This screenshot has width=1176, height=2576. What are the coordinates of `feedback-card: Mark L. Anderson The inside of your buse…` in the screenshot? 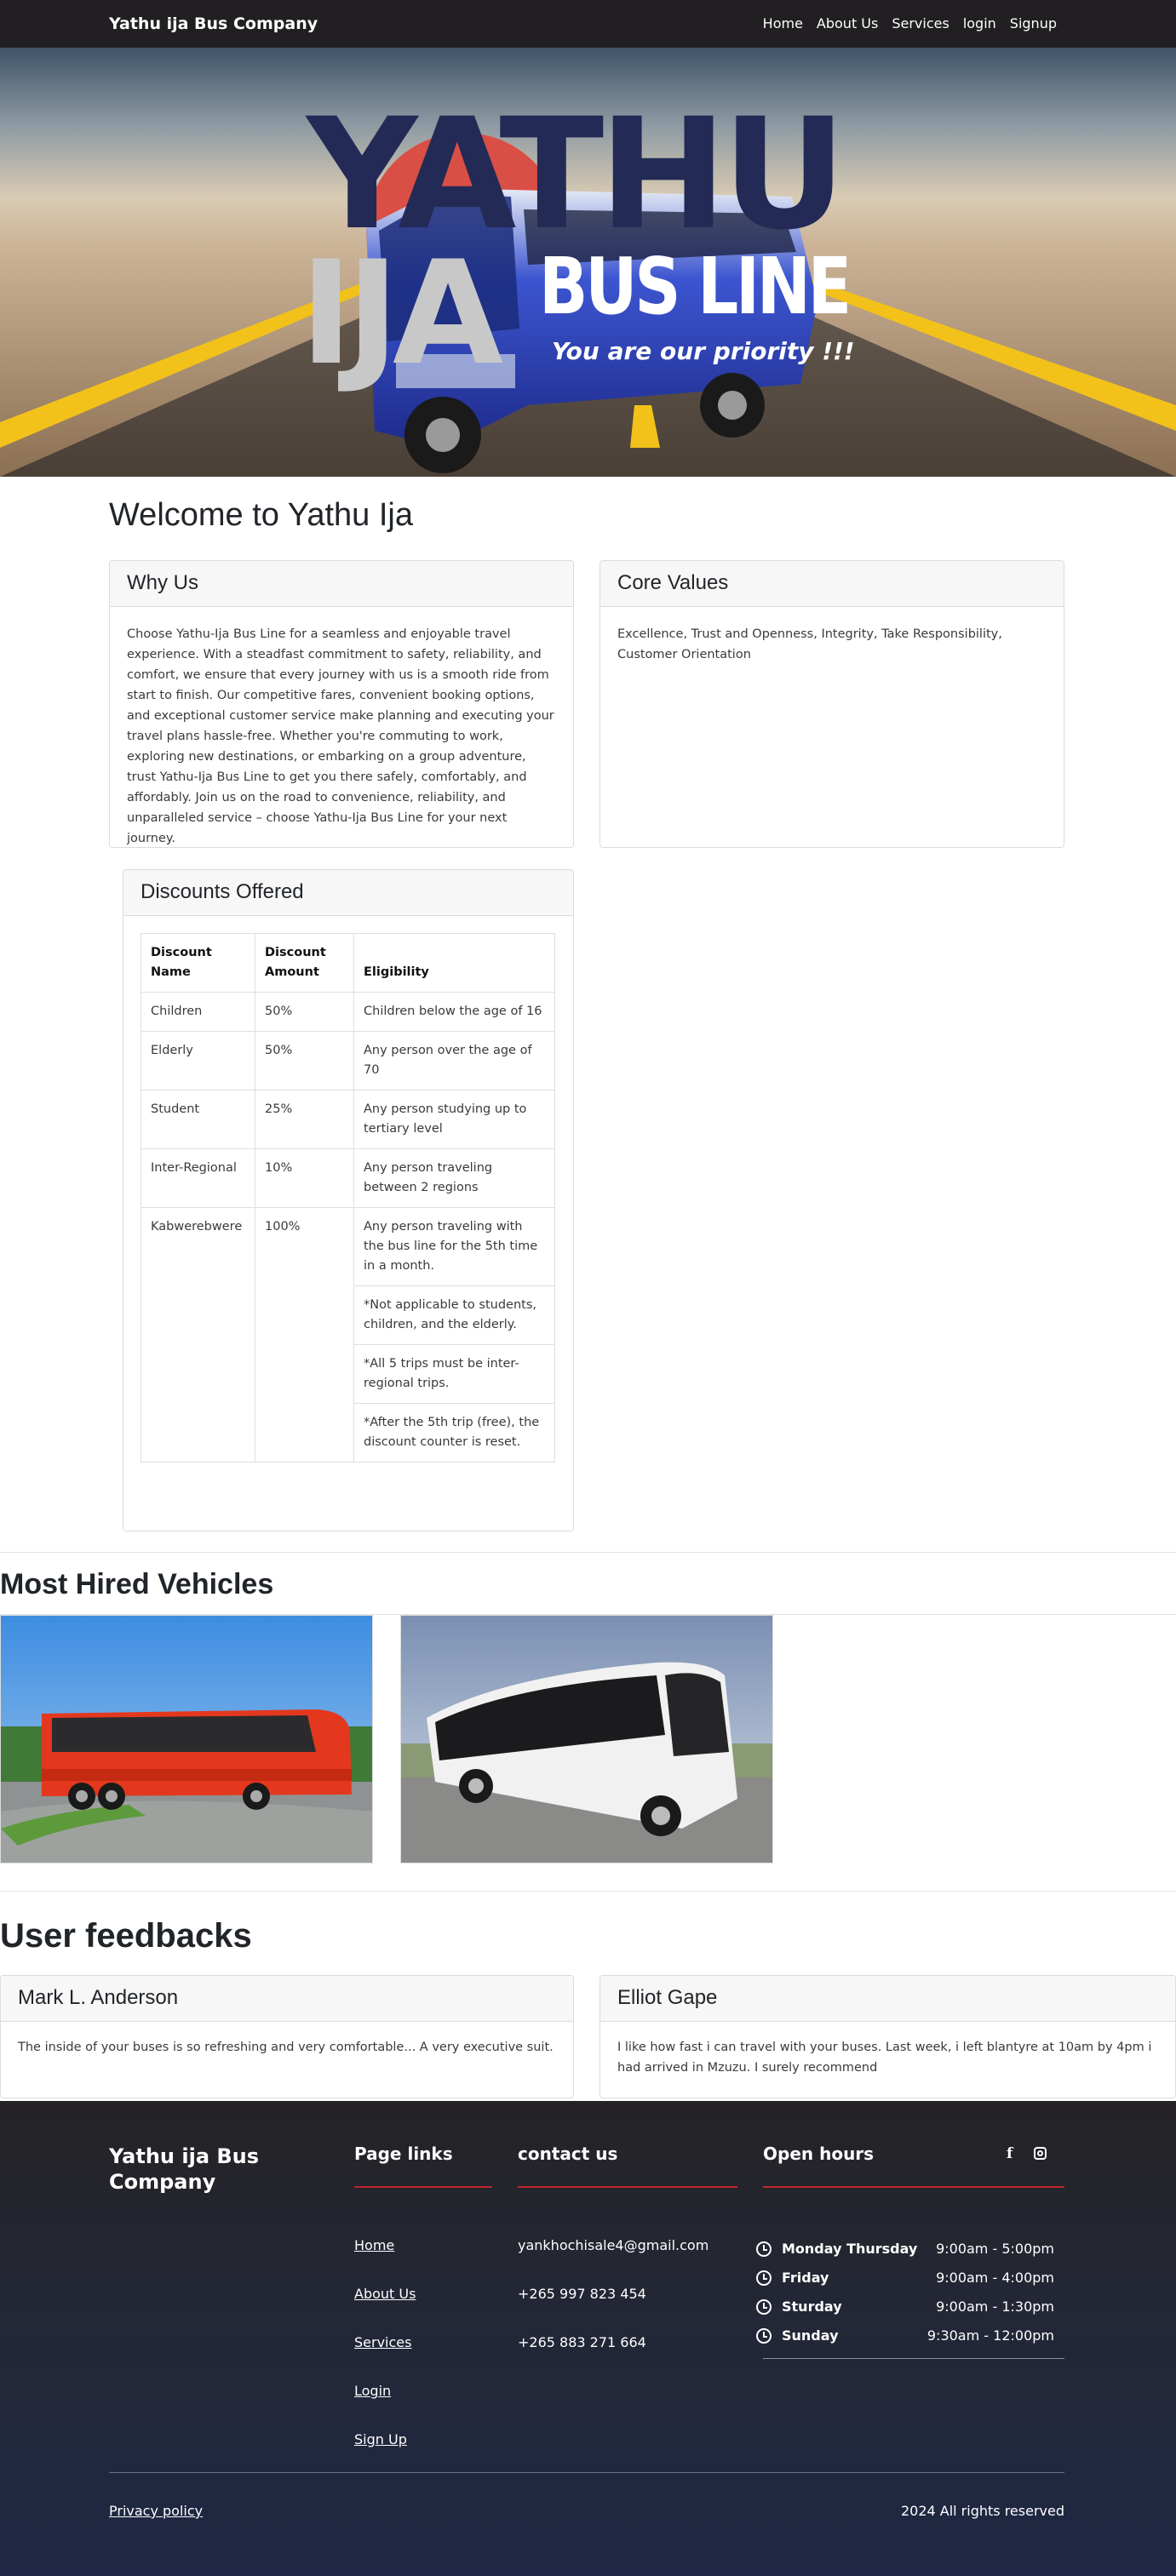 It's located at (287, 2037).